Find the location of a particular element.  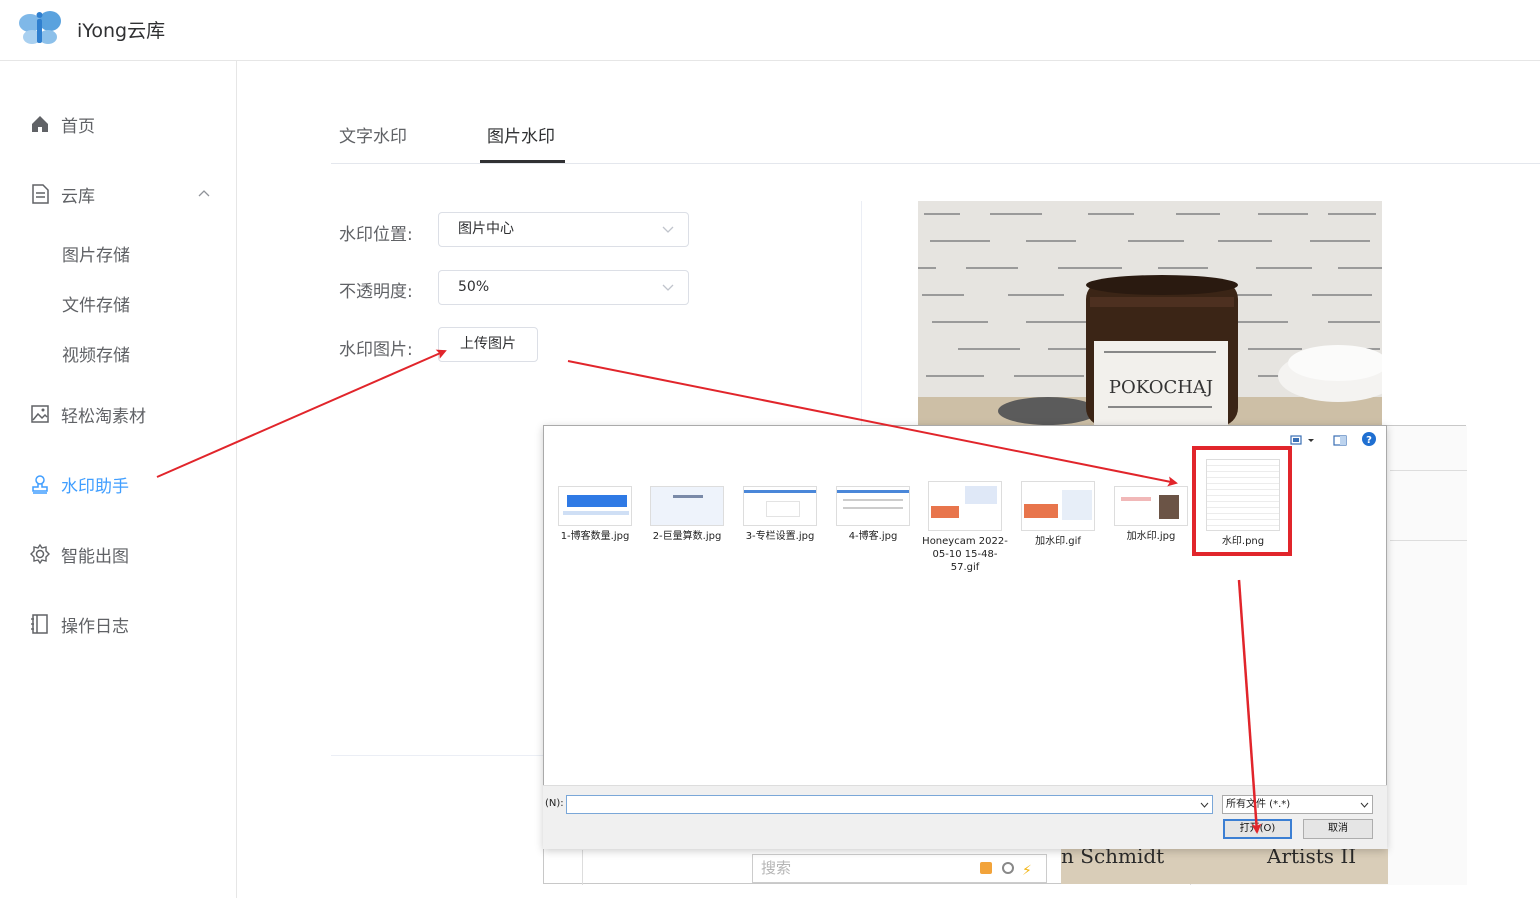

sidebar-item-smart-image: 智能出图 is located at coordinates (118, 554).